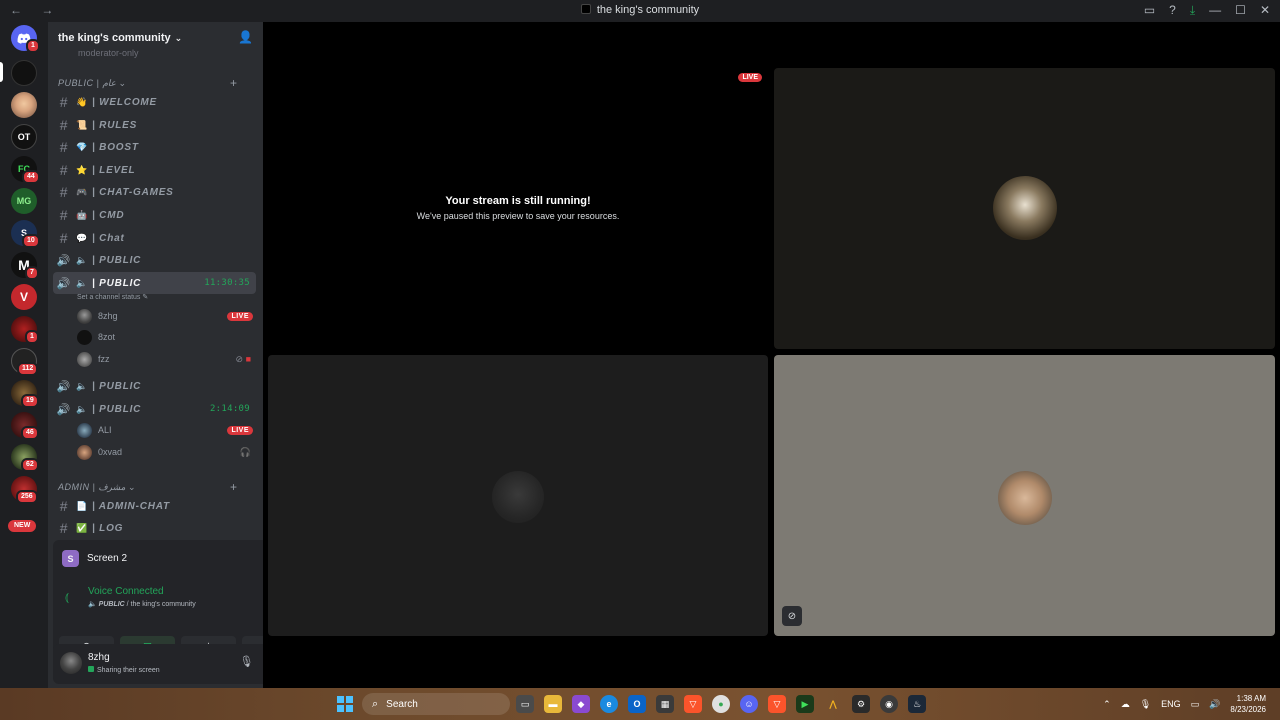 The height and width of the screenshot is (720, 1280). Describe the element at coordinates (108, 53) in the screenshot. I see `scrolled-channel: moderator-only` at that location.